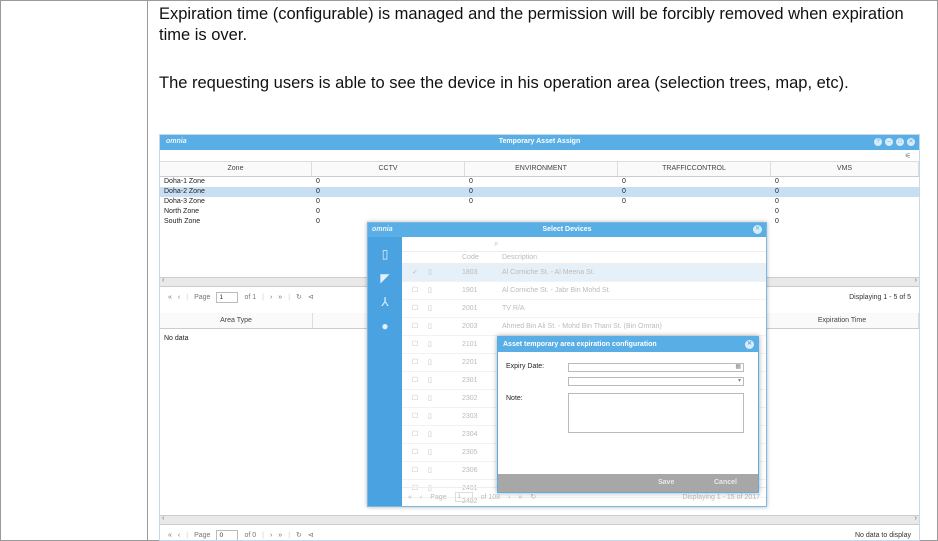  I want to click on cell-cctv: 0, so click(318, 191).